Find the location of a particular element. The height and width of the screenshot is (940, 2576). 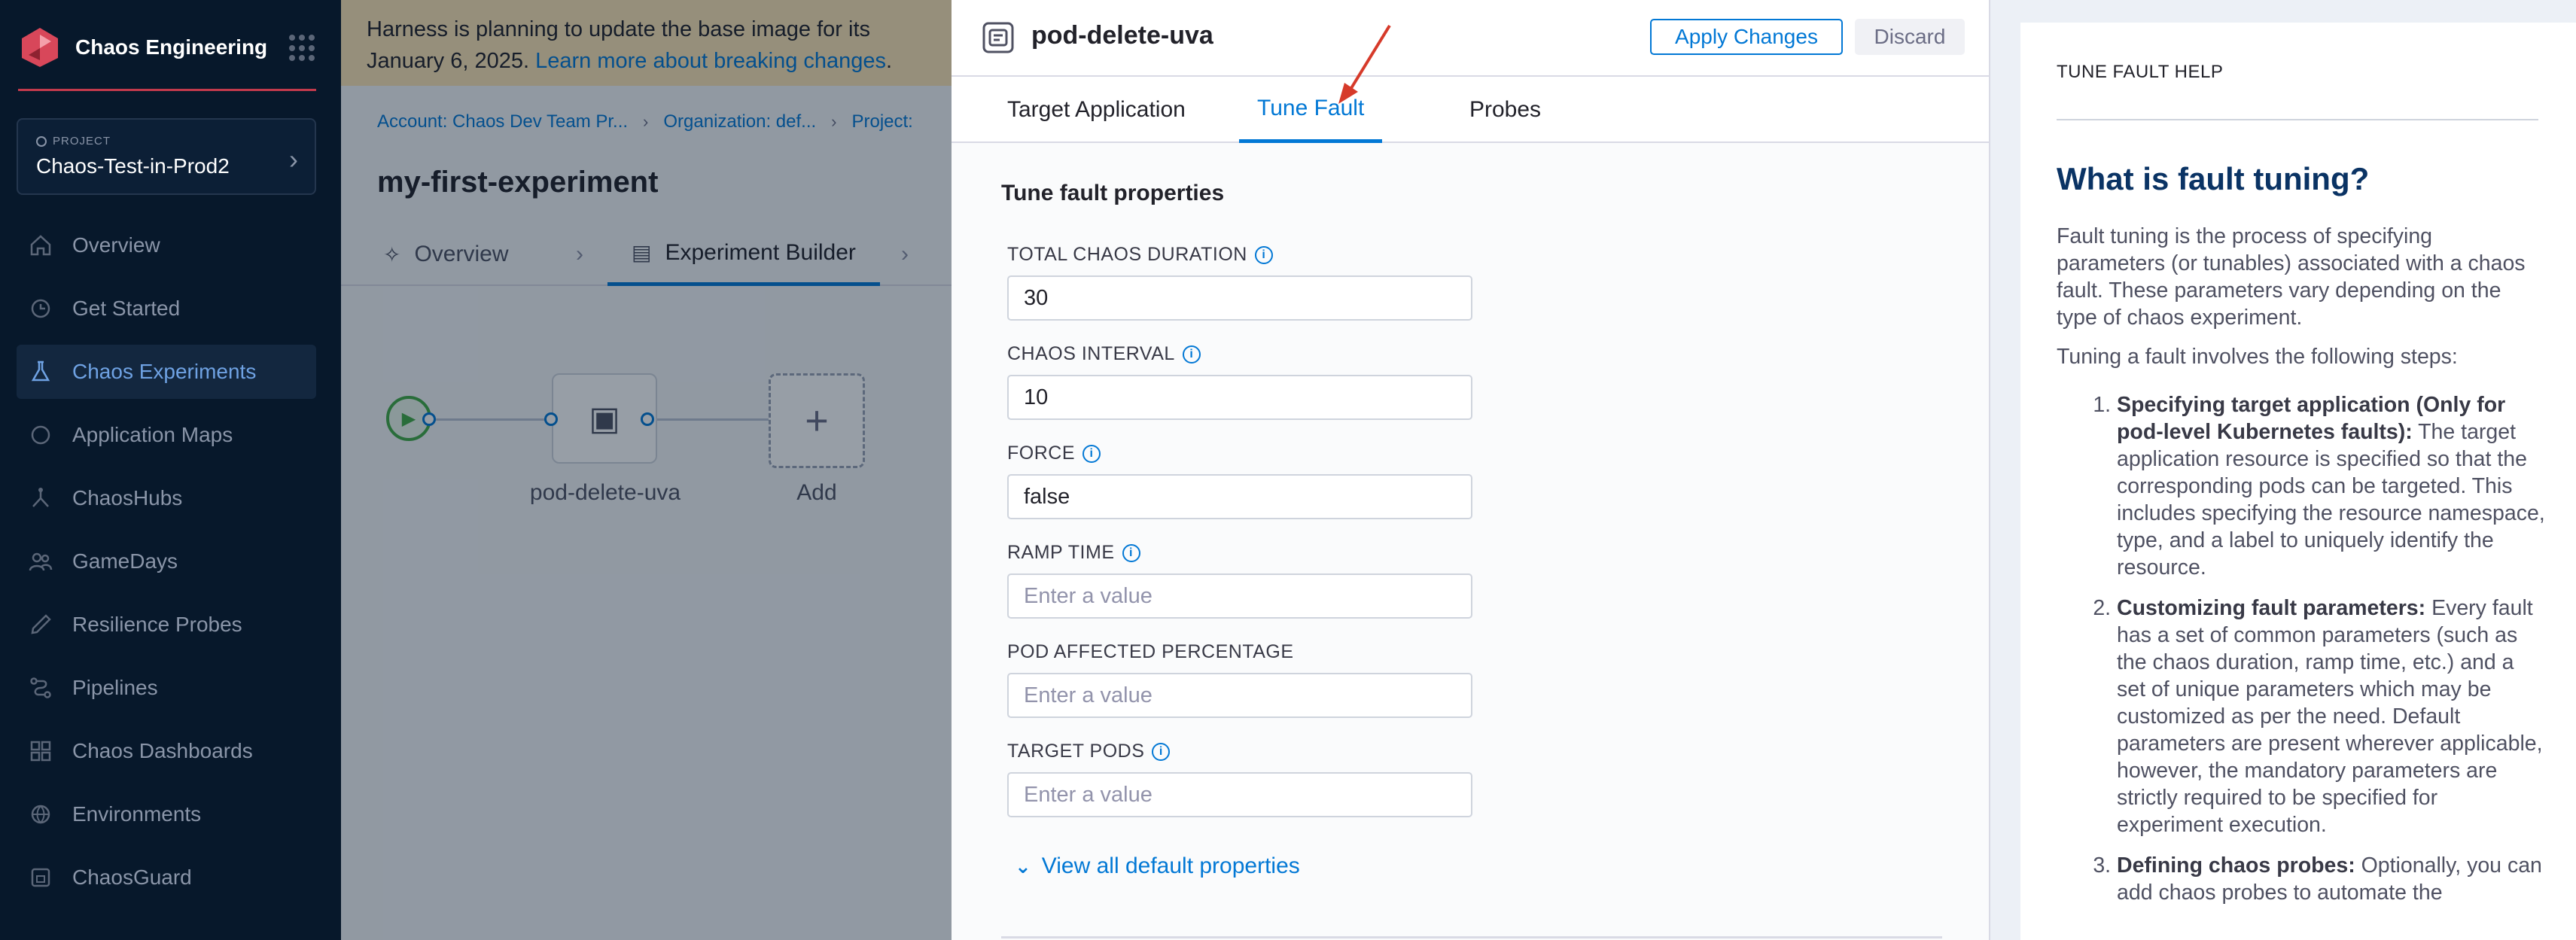

sidebar-item-label: Resilience Probes is located at coordinates (157, 624).